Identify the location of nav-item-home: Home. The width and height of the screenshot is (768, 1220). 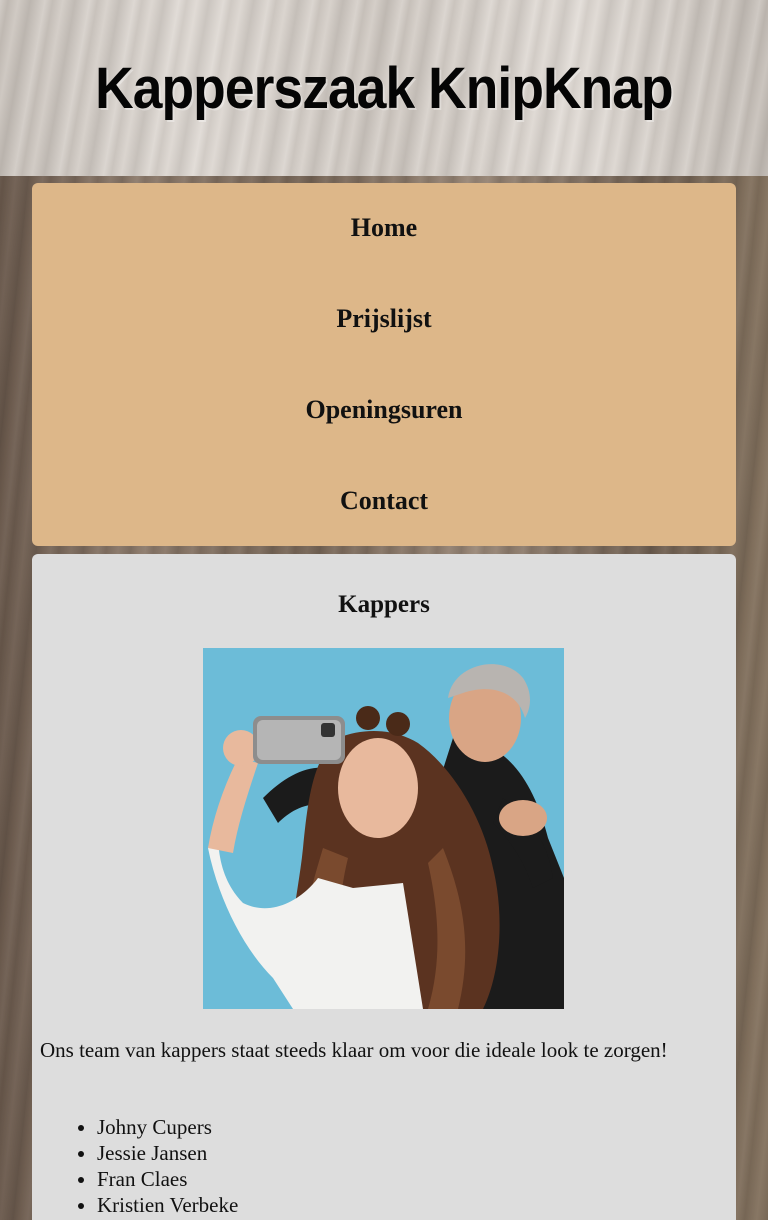
(384, 228).